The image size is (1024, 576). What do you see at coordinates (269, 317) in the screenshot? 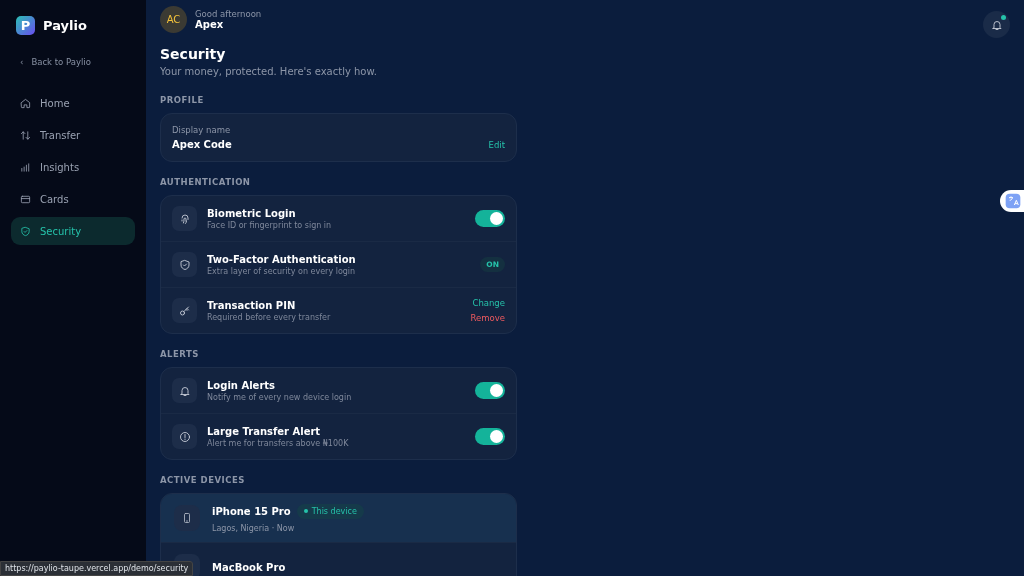
I see `setting-description: Required before every transfer` at bounding box center [269, 317].